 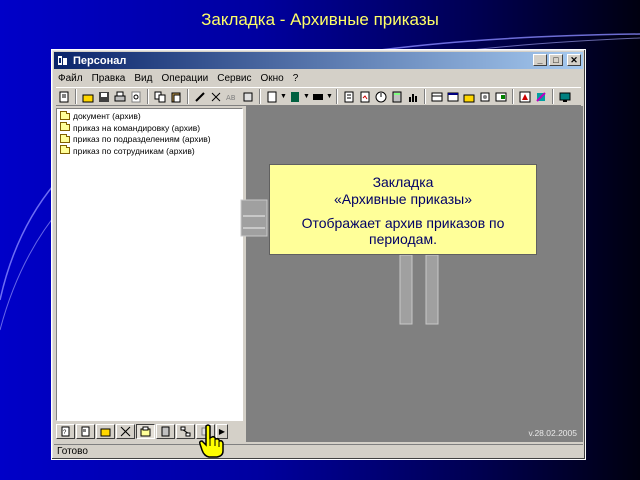 I want to click on callout-body: Отображает архив приказов по периодам., so click(x=403, y=231).